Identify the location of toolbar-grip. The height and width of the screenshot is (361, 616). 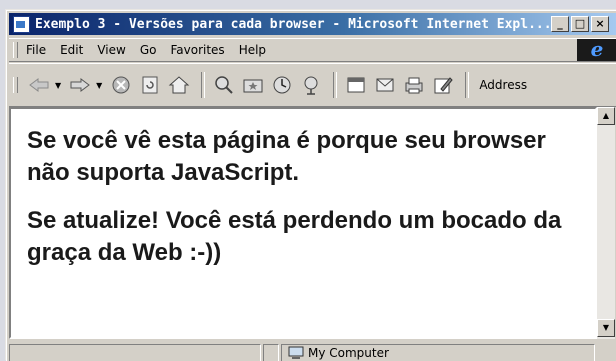
(15, 85).